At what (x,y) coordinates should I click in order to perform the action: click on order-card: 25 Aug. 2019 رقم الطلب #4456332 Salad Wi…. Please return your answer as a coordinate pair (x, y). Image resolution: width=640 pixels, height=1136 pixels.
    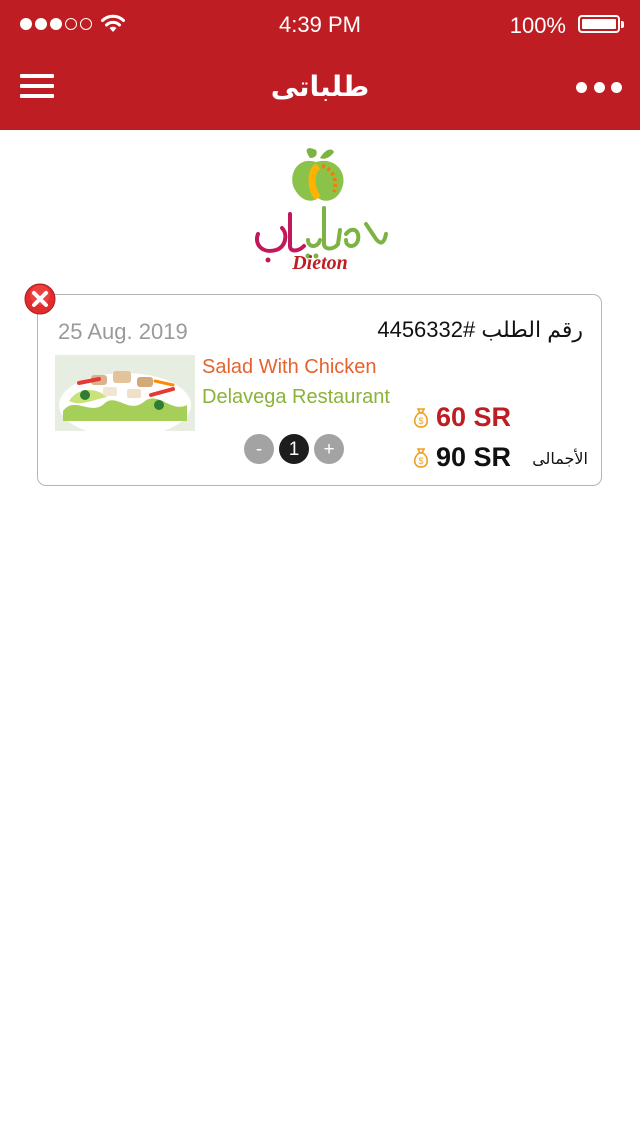
    Looking at the image, I should click on (319, 390).